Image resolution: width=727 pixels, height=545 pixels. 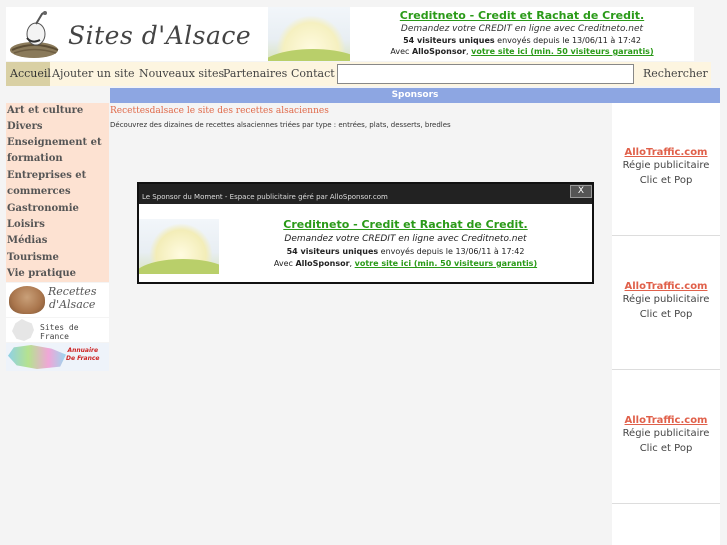 I want to click on top-ad-with-prefix: Avec, so click(x=401, y=51).